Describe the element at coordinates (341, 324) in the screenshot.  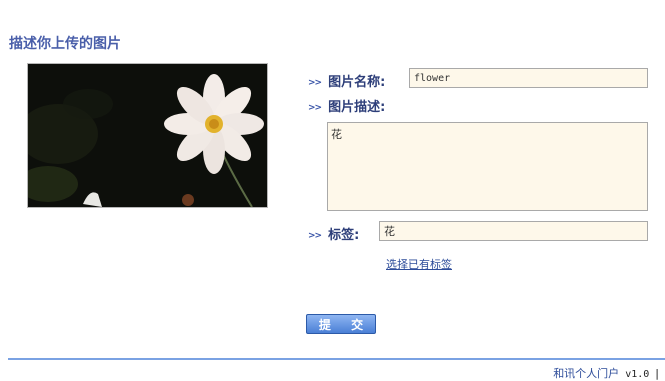
I see `submit-button: 提 交` at that location.